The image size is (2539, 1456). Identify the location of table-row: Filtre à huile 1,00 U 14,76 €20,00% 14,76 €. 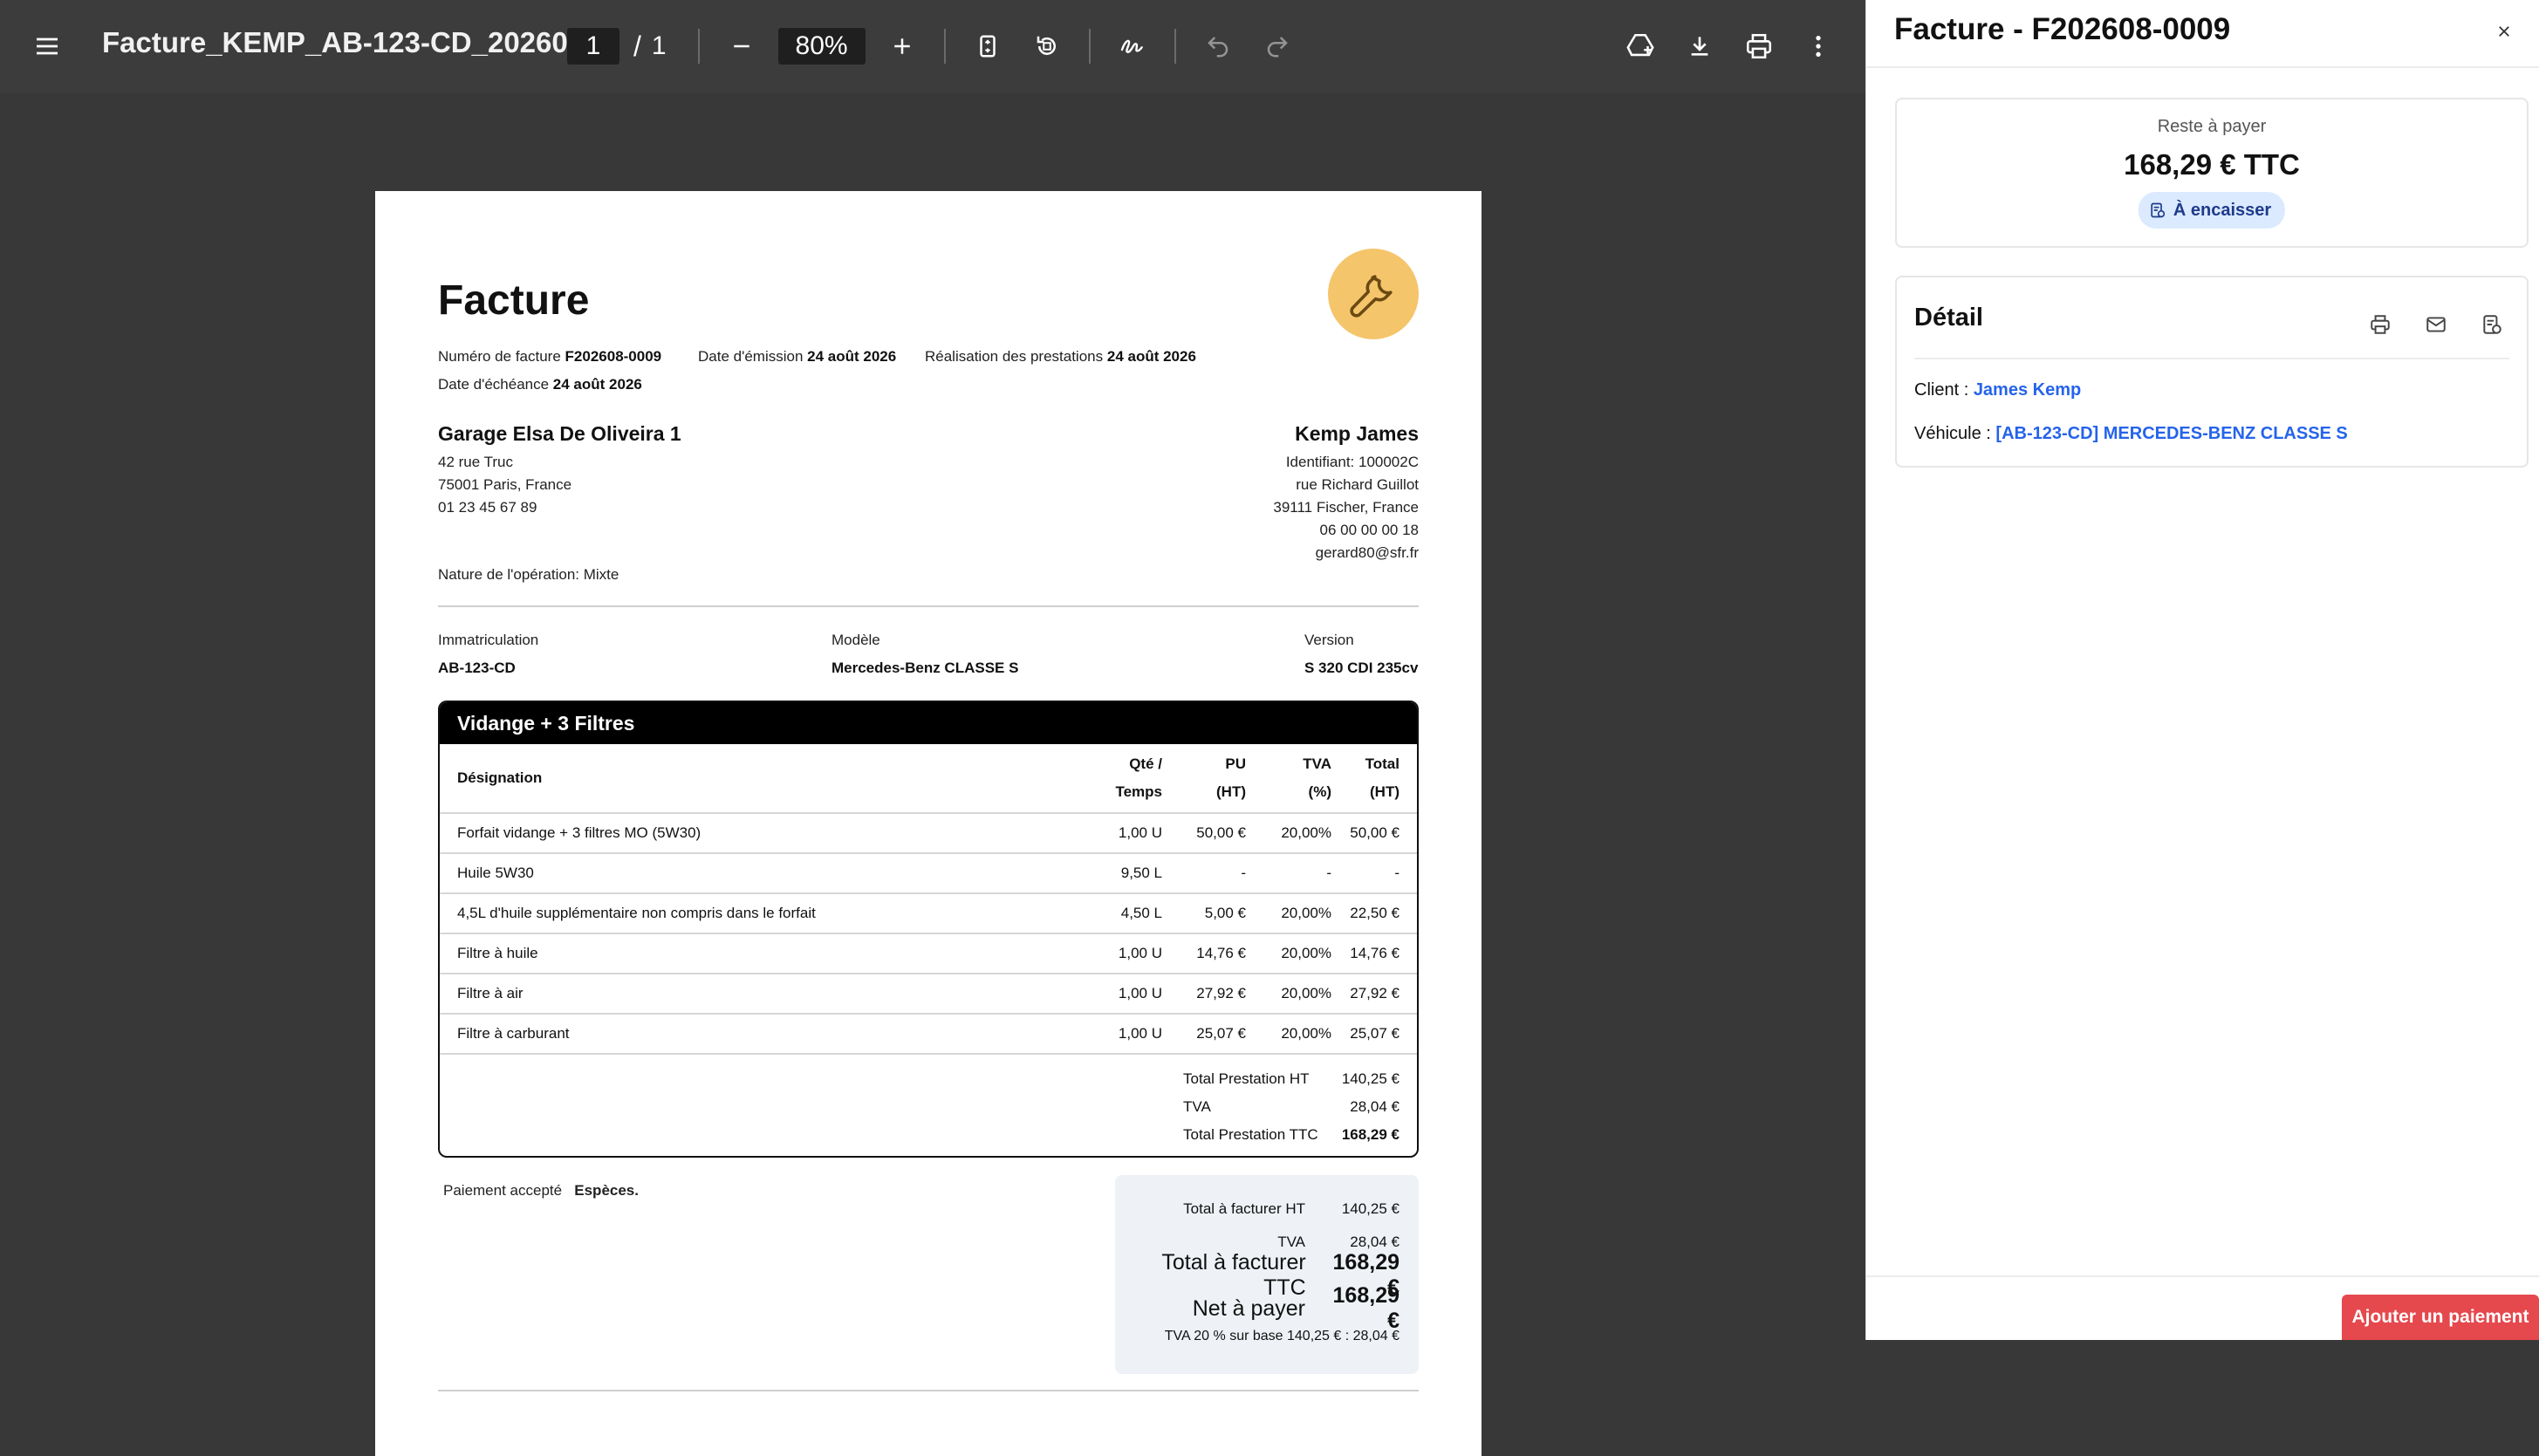
(929, 954).